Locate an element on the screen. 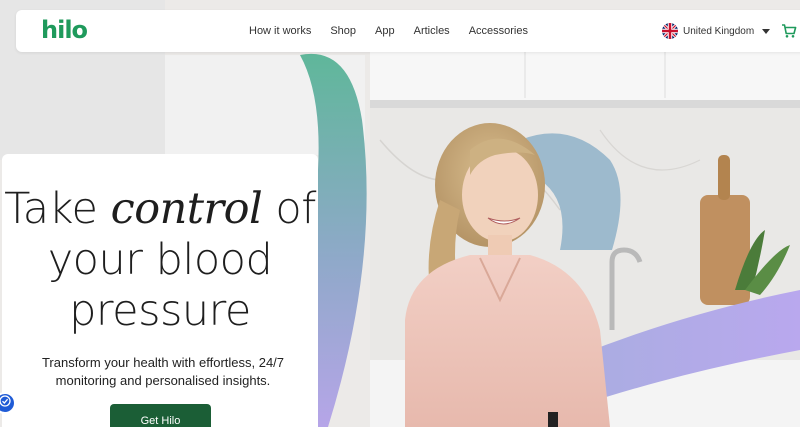 The width and height of the screenshot is (800, 427). nav-link-app: App is located at coordinates (385, 31).